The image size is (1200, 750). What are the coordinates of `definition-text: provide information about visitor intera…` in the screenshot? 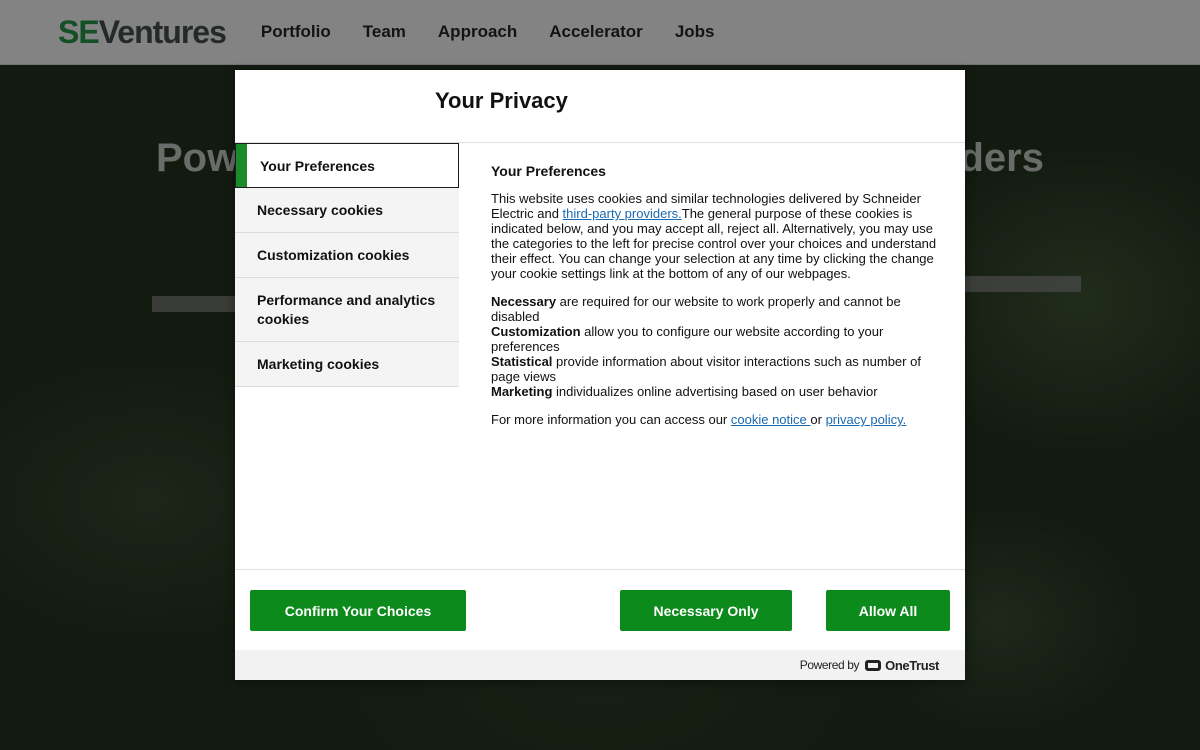 It's located at (706, 369).